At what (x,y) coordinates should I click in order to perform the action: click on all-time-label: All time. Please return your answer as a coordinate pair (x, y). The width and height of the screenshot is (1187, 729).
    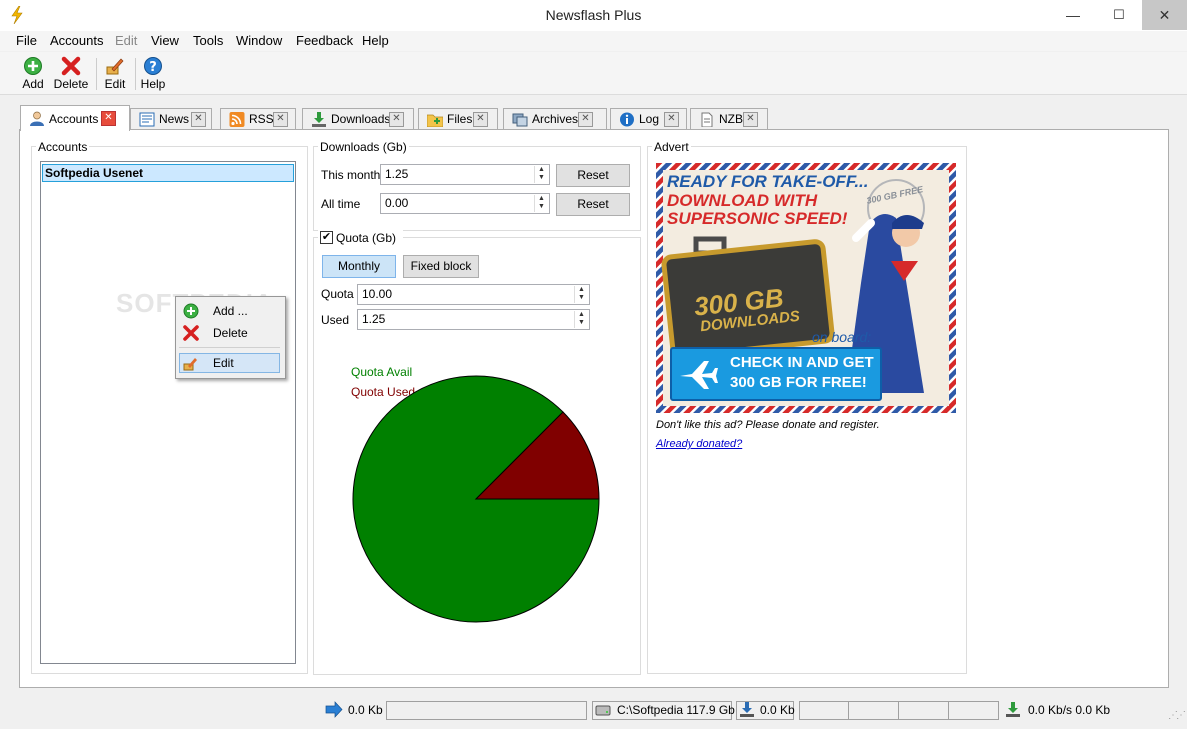
    Looking at the image, I should click on (341, 204).